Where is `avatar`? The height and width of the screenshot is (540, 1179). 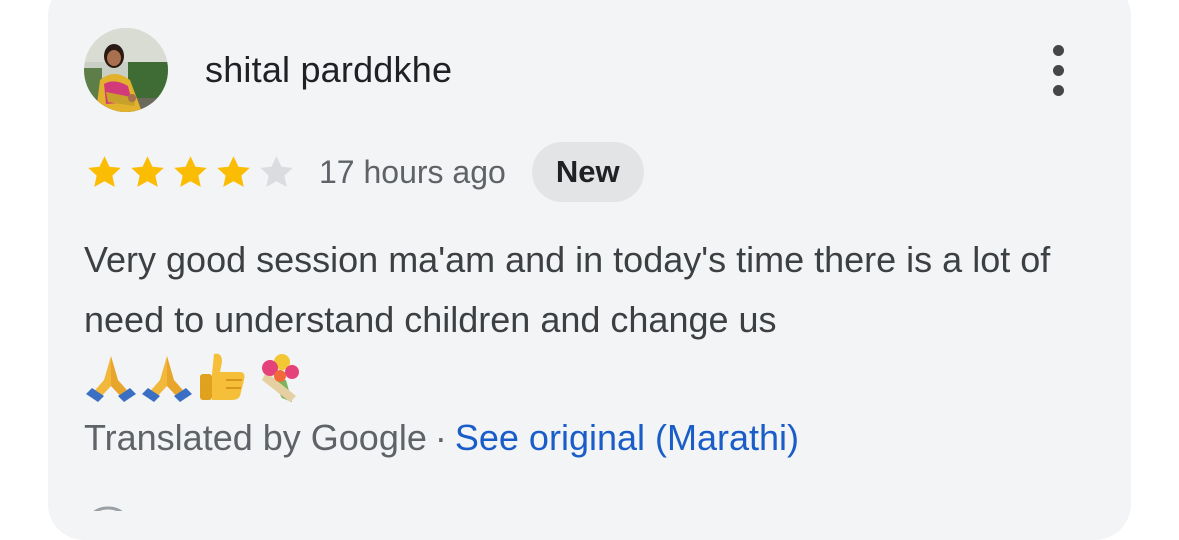
avatar is located at coordinates (126, 70).